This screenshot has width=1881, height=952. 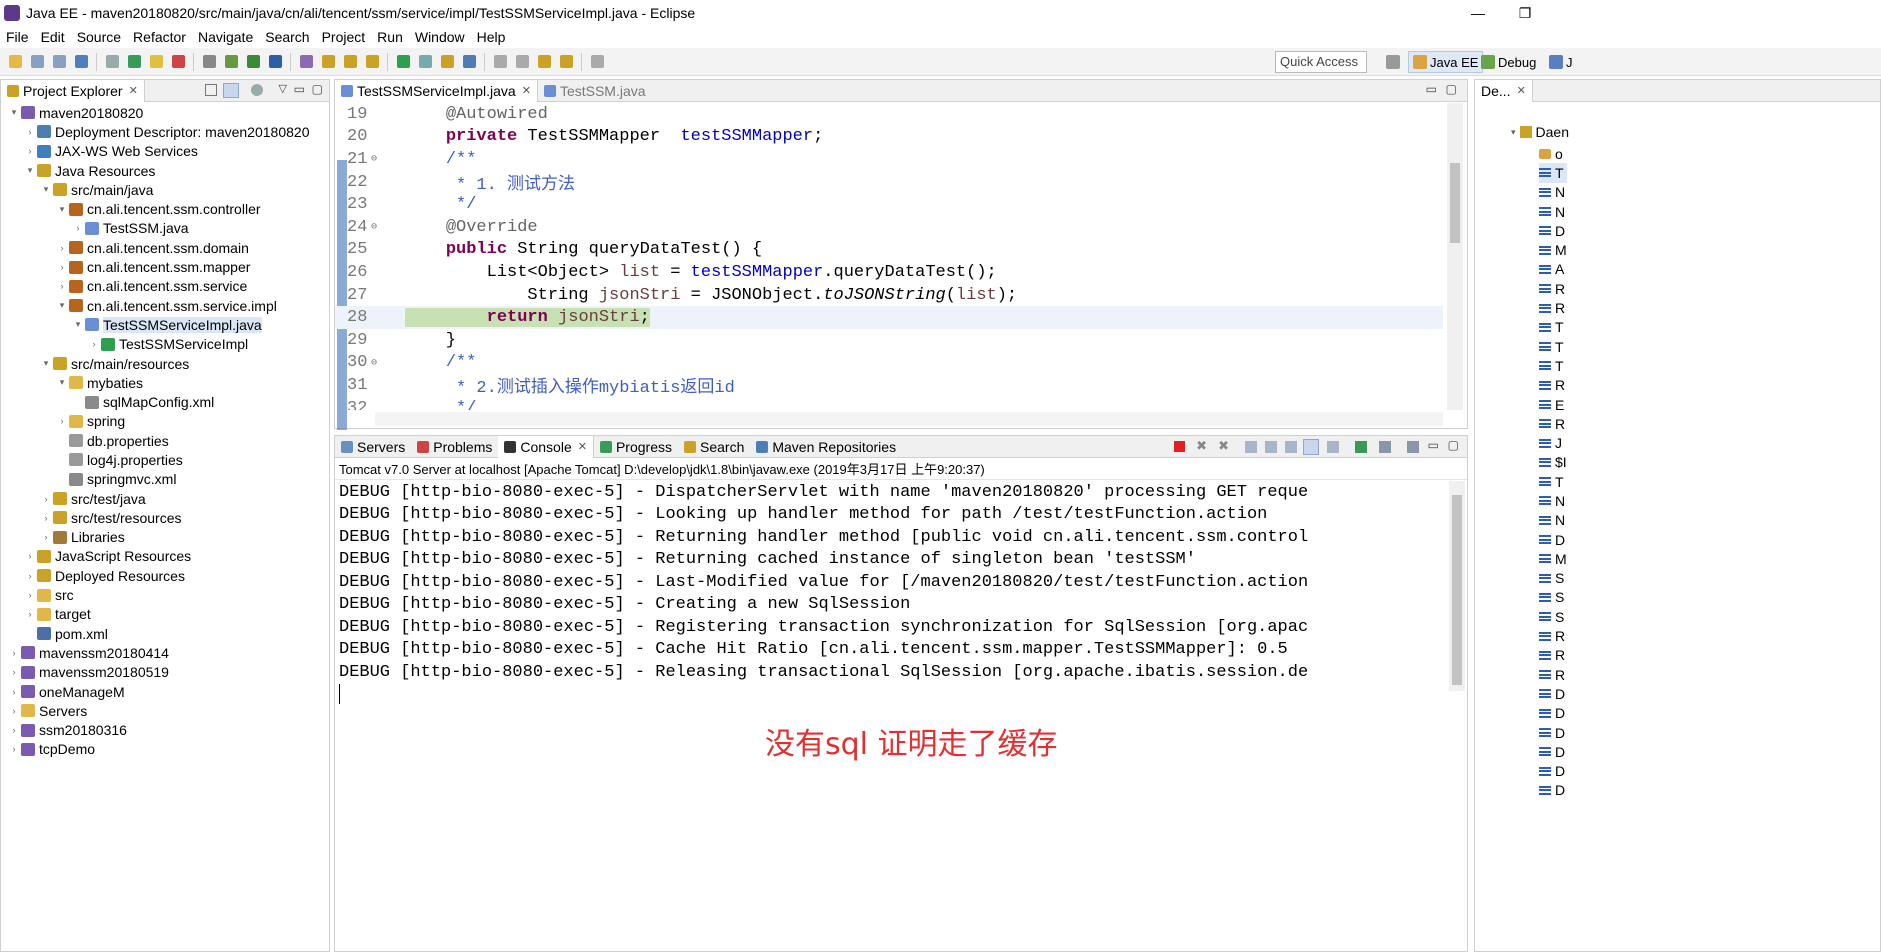 I want to click on right-panel-item: $I, so click(x=1553, y=462).